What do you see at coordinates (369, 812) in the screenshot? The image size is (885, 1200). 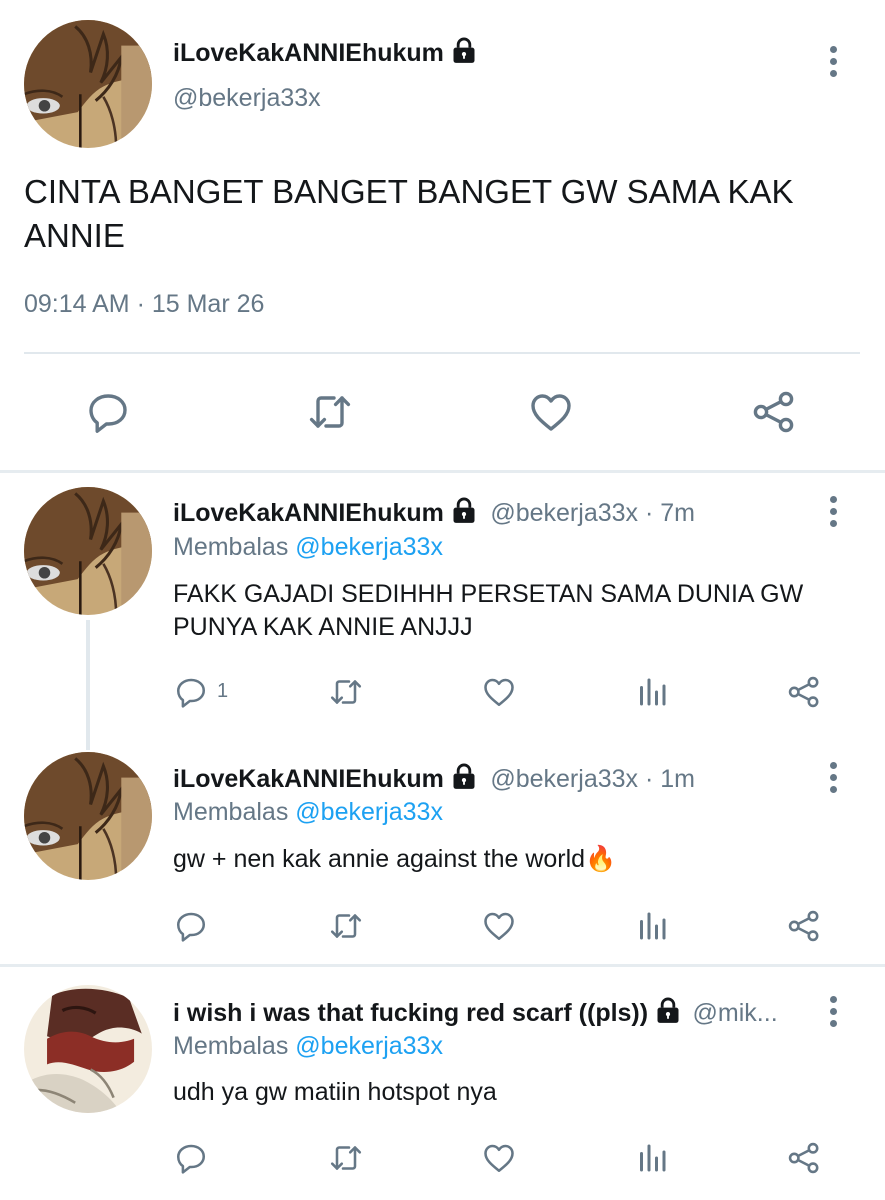 I see `reply-2-mention-link: @bekerja33x` at bounding box center [369, 812].